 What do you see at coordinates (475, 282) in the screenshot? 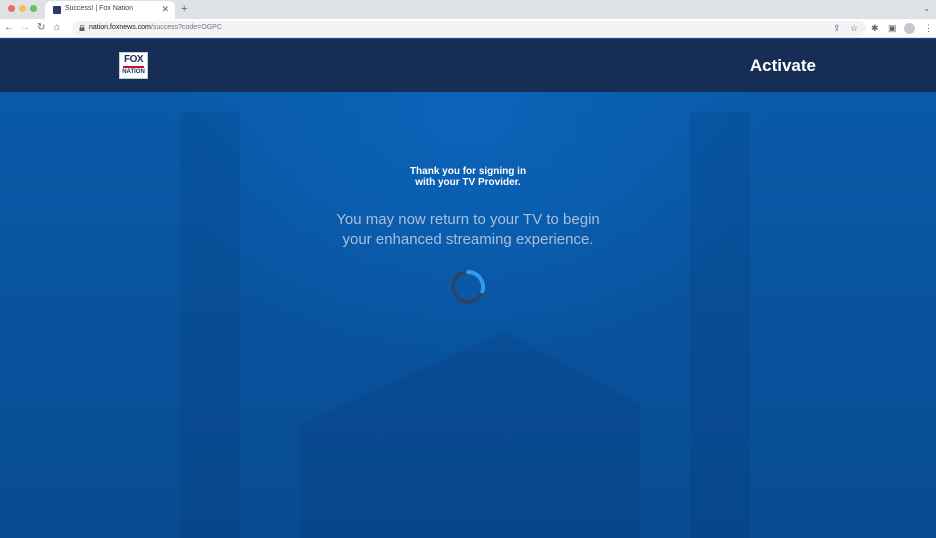
I see `spinner-arc` at bounding box center [475, 282].